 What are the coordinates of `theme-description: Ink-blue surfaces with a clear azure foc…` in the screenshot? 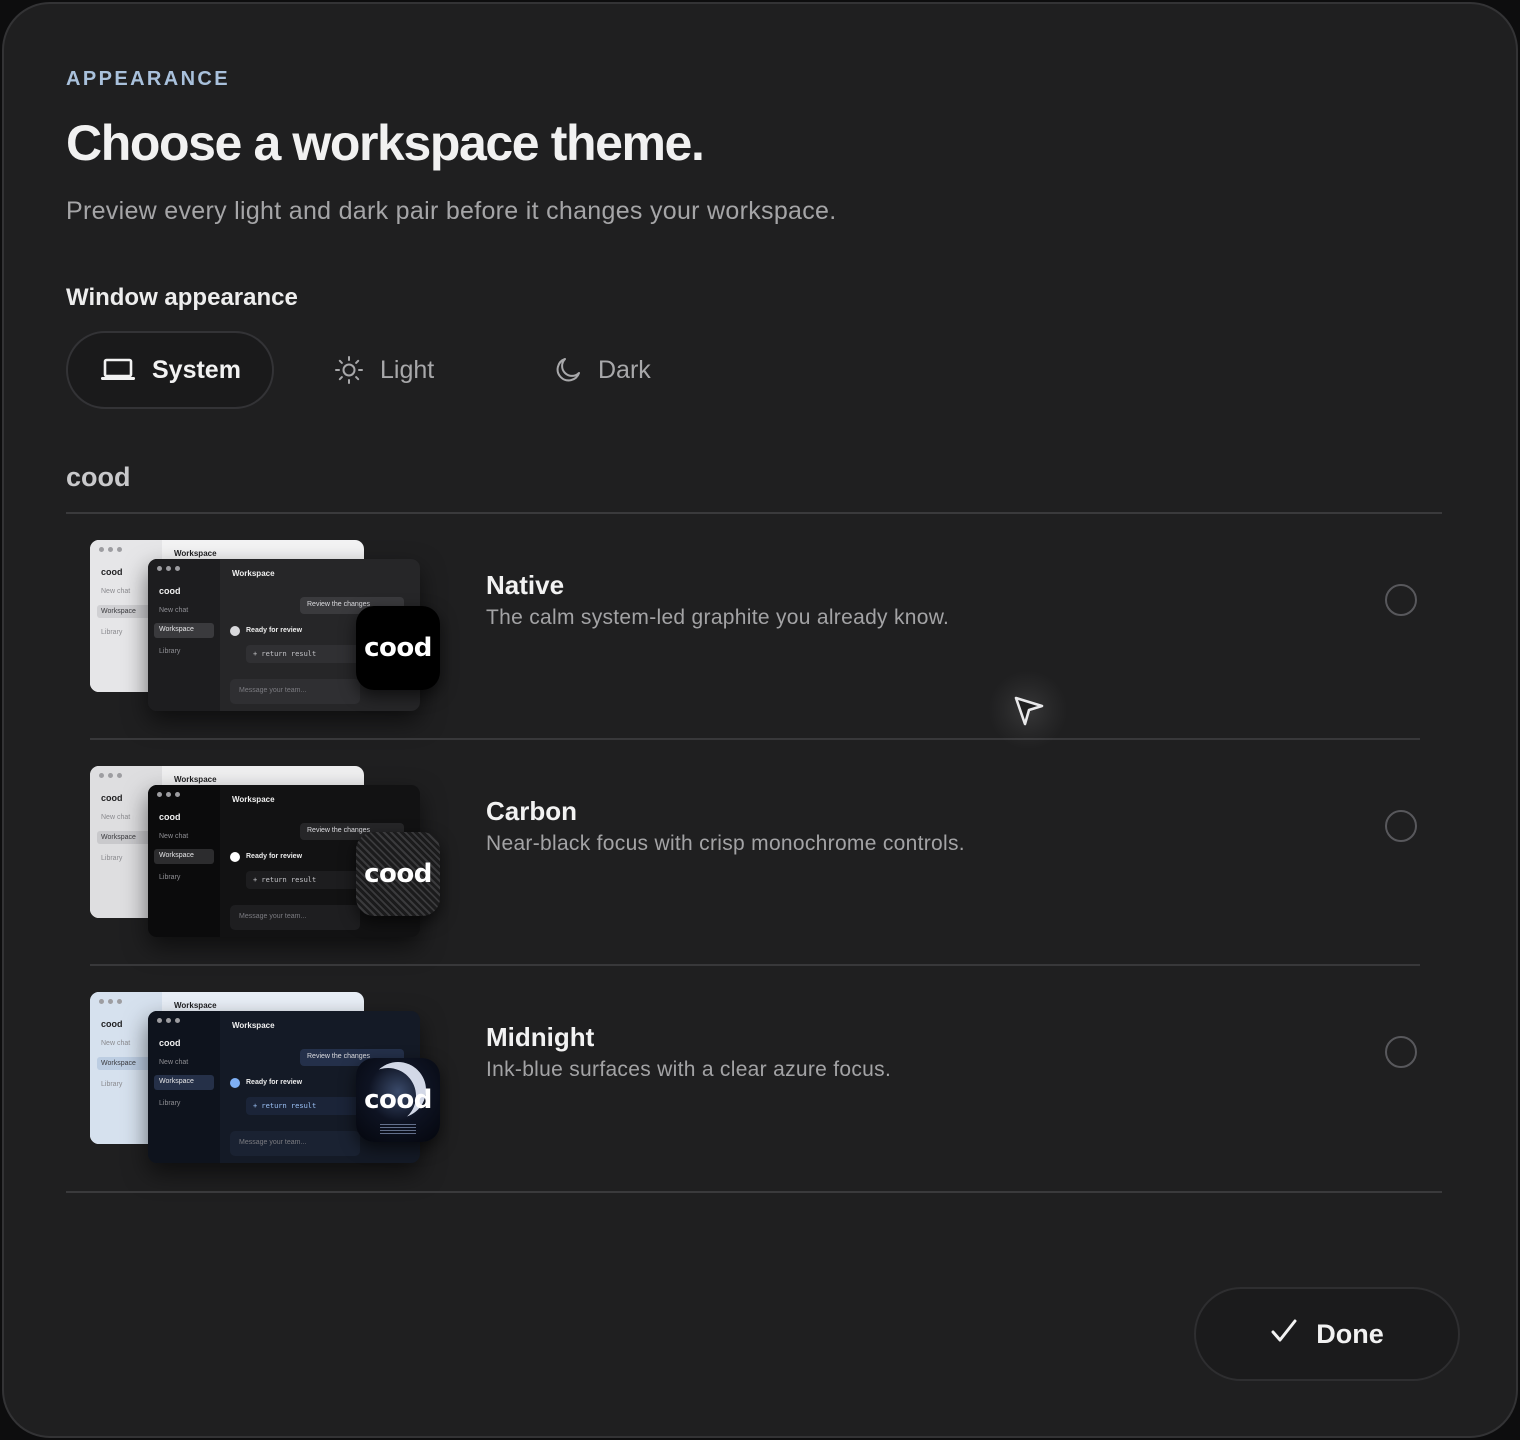 It's located at (689, 1069).